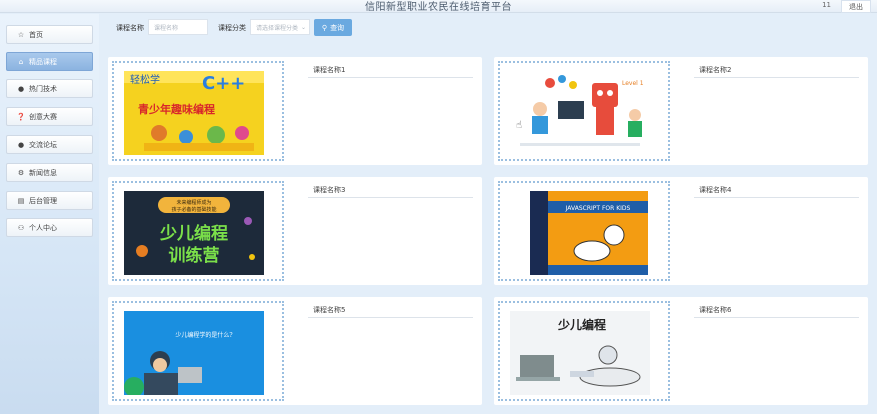 This screenshot has height=414, width=877. I want to click on course-card-6: 少儿编程 课程名称6, so click(681, 351).